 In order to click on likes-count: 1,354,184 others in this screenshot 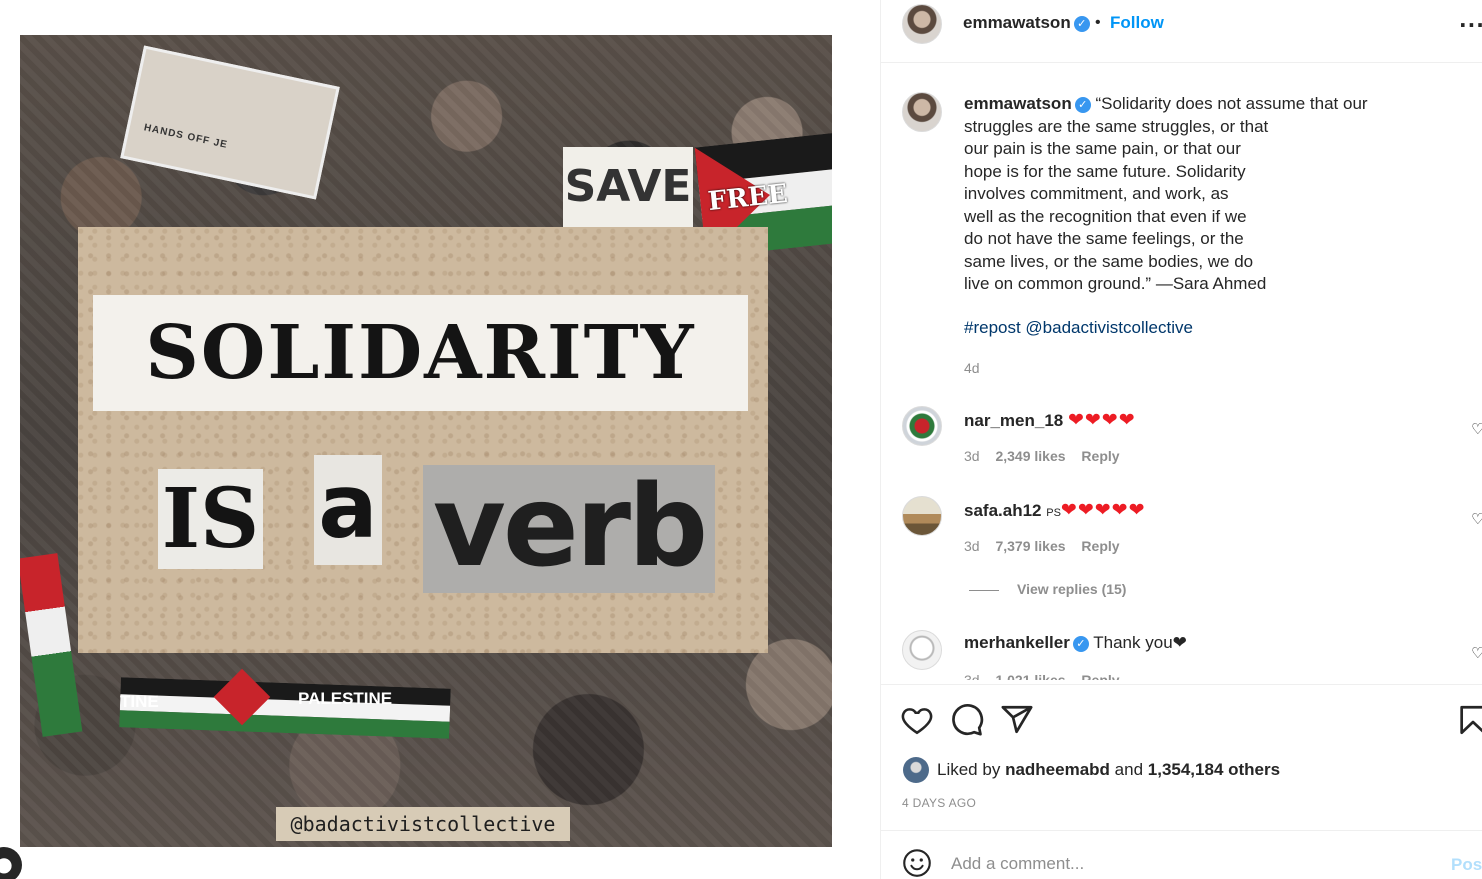, I will do `click(1214, 769)`.